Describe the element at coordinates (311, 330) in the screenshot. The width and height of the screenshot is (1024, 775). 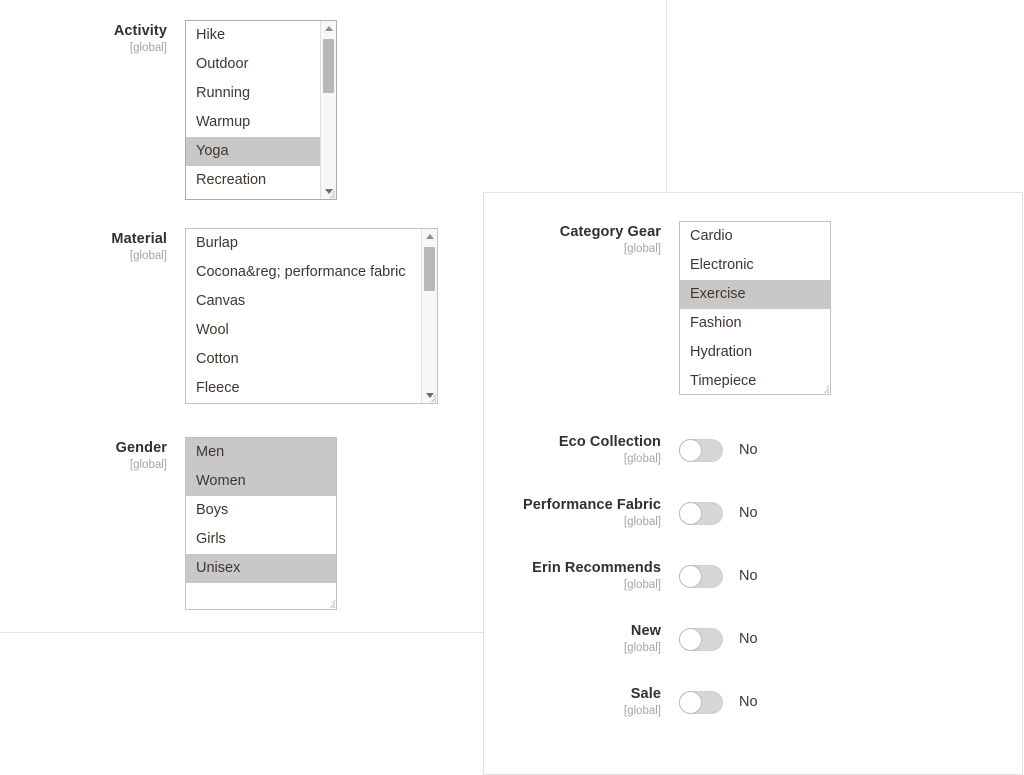
I see `list-item: Wool` at that location.